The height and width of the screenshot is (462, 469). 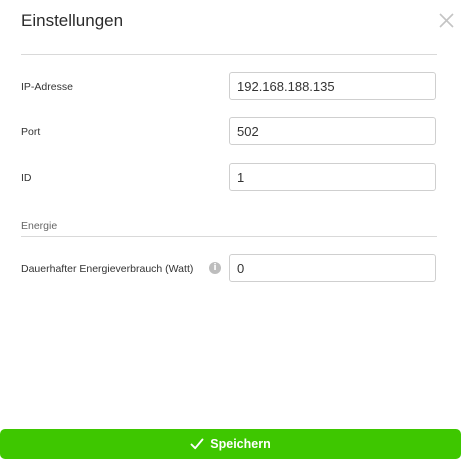 I want to click on energy-section-heading: Energie, so click(x=39, y=226).